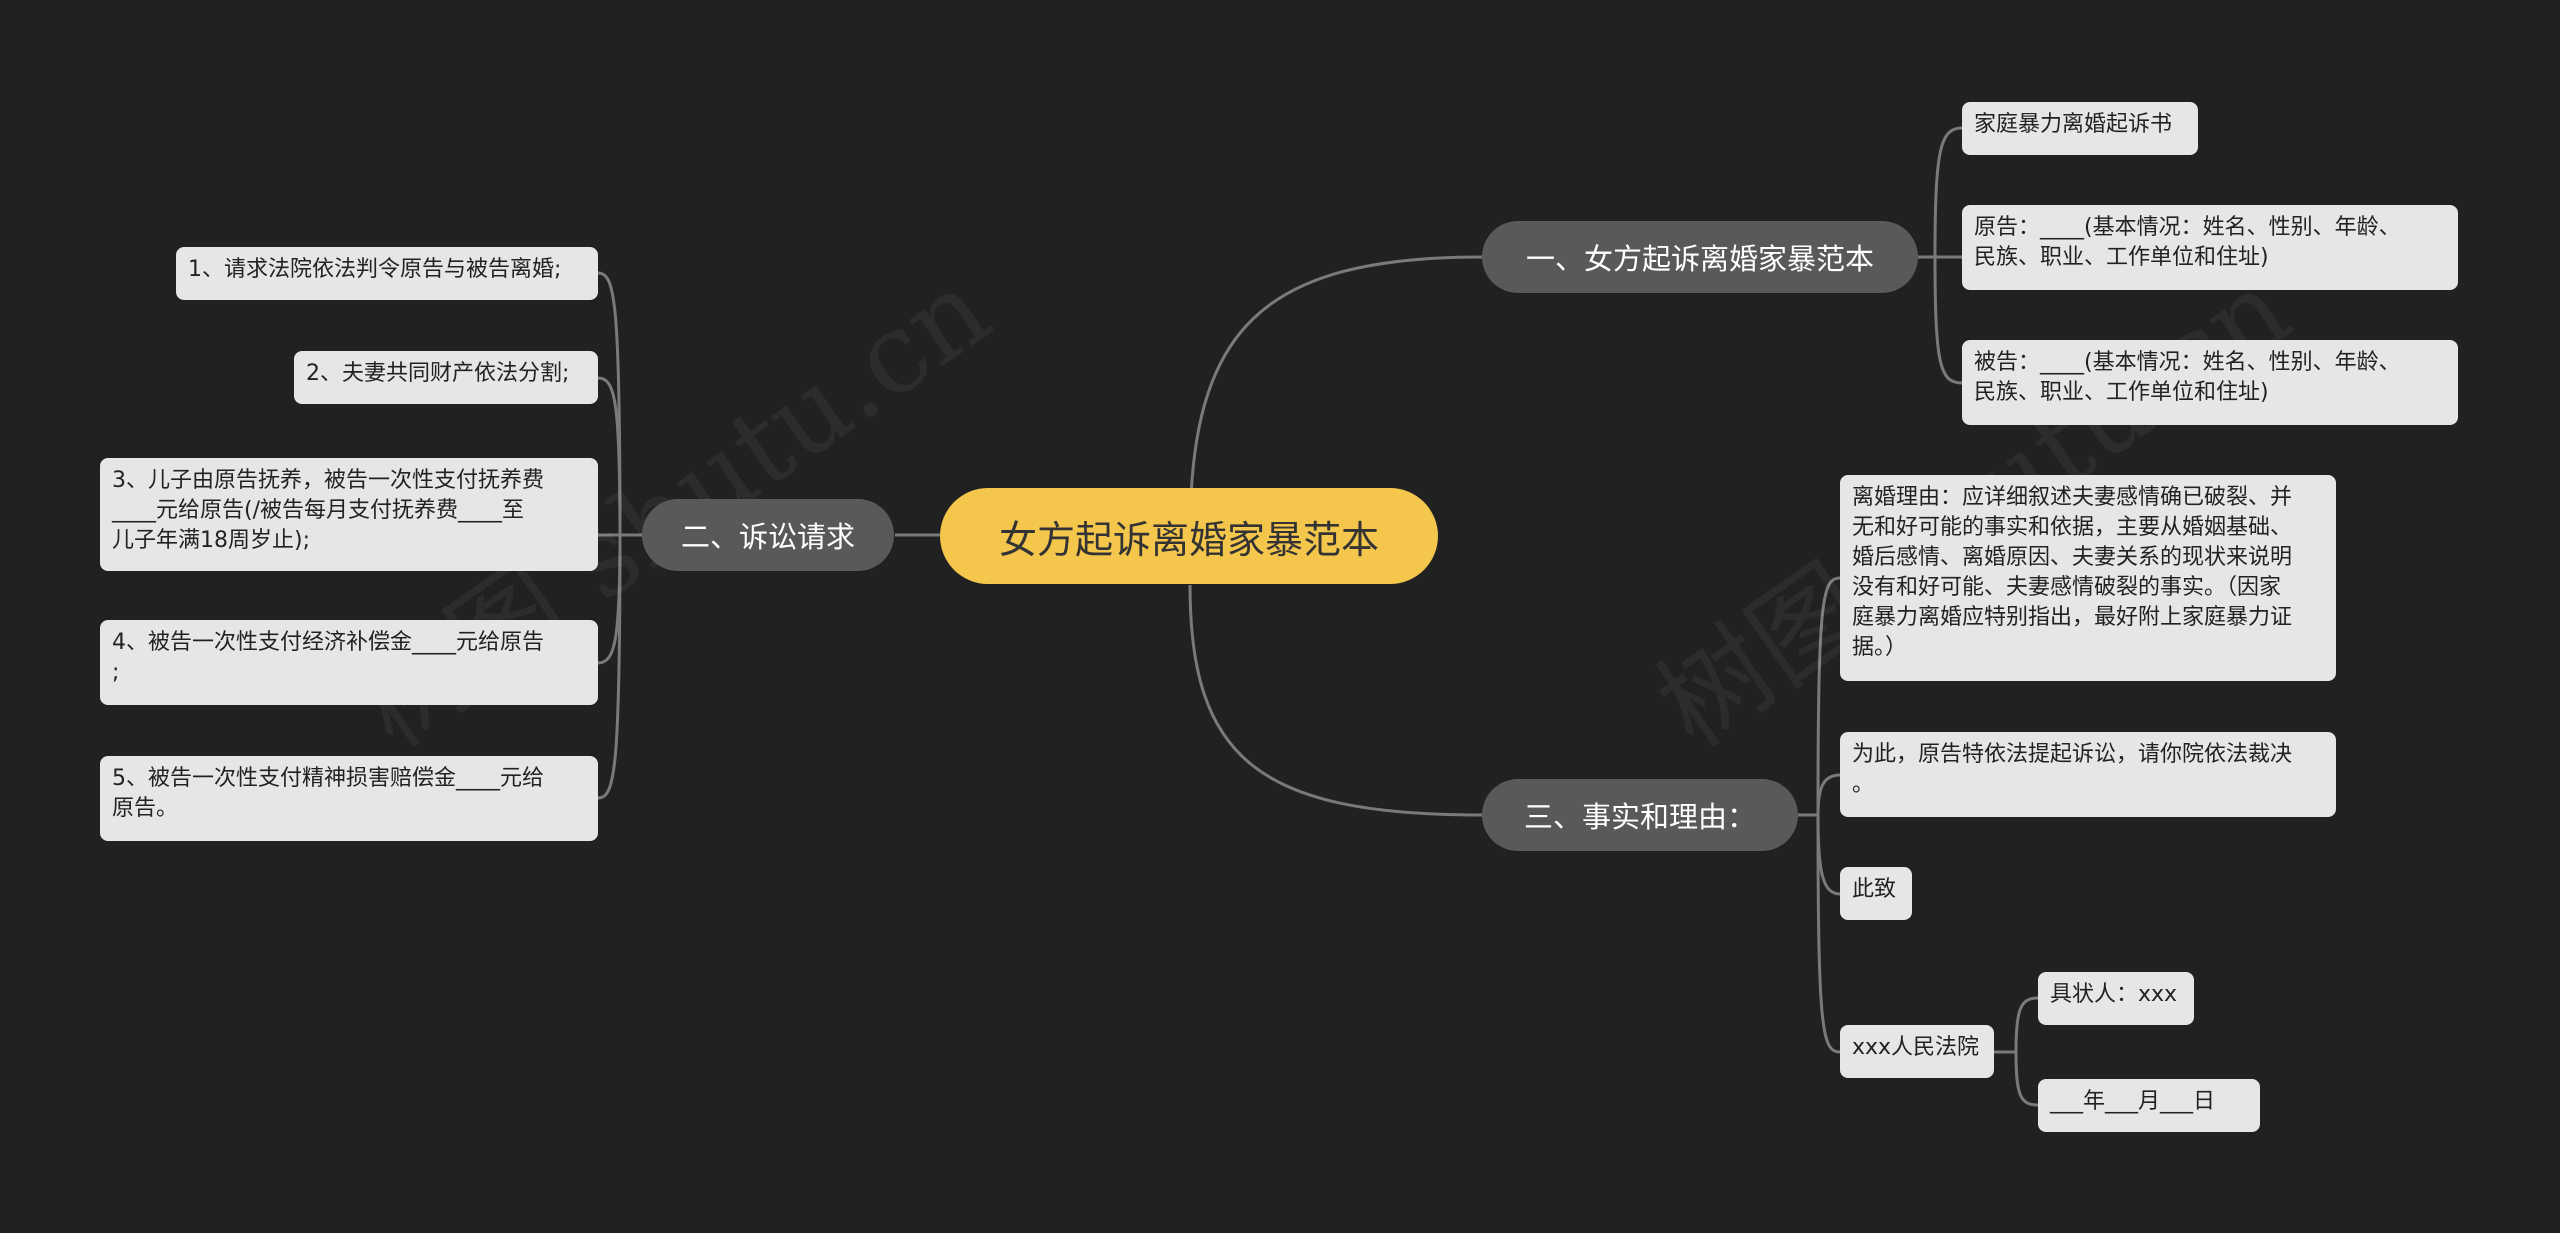 The height and width of the screenshot is (1233, 2560). Describe the element at coordinates (438, 373) in the screenshot. I see `leaf-text: 2、夫妻共同财产依法分割;` at that location.